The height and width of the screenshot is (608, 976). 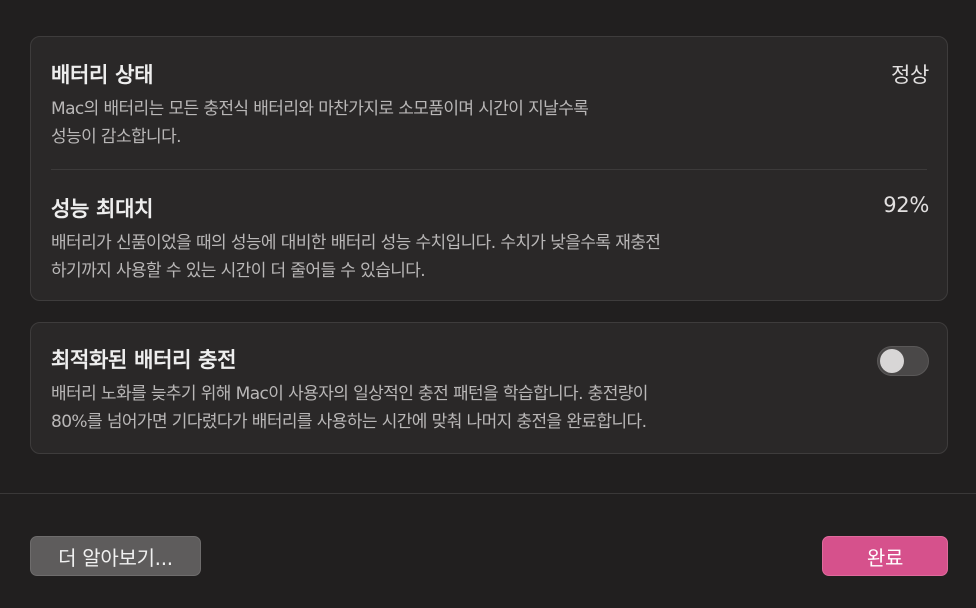 What do you see at coordinates (102, 209) in the screenshot?
I see `max-capacity-title: 성능 최대치` at bounding box center [102, 209].